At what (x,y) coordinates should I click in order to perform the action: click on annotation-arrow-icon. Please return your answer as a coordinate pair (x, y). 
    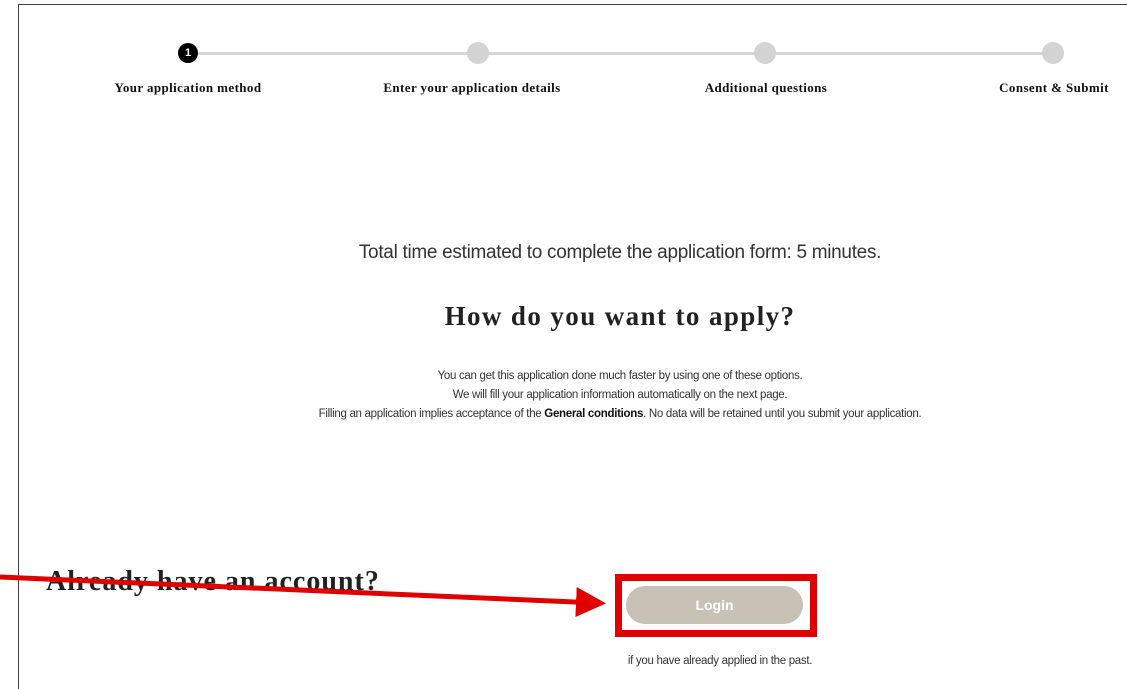
    Looking at the image, I should click on (303, 596).